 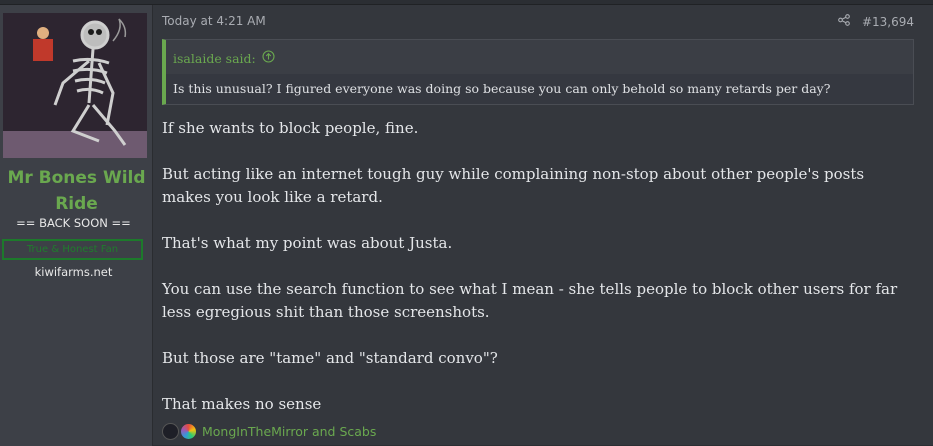 What do you see at coordinates (268, 58) in the screenshot?
I see `arrow-up-circle-icon` at bounding box center [268, 58].